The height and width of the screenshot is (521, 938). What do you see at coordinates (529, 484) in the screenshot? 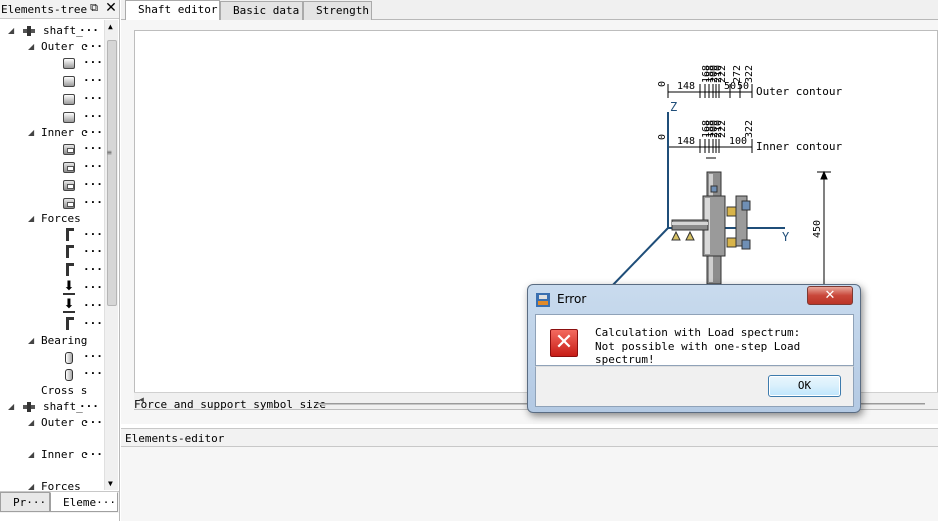
I see `elements-editor-body` at bounding box center [529, 484].